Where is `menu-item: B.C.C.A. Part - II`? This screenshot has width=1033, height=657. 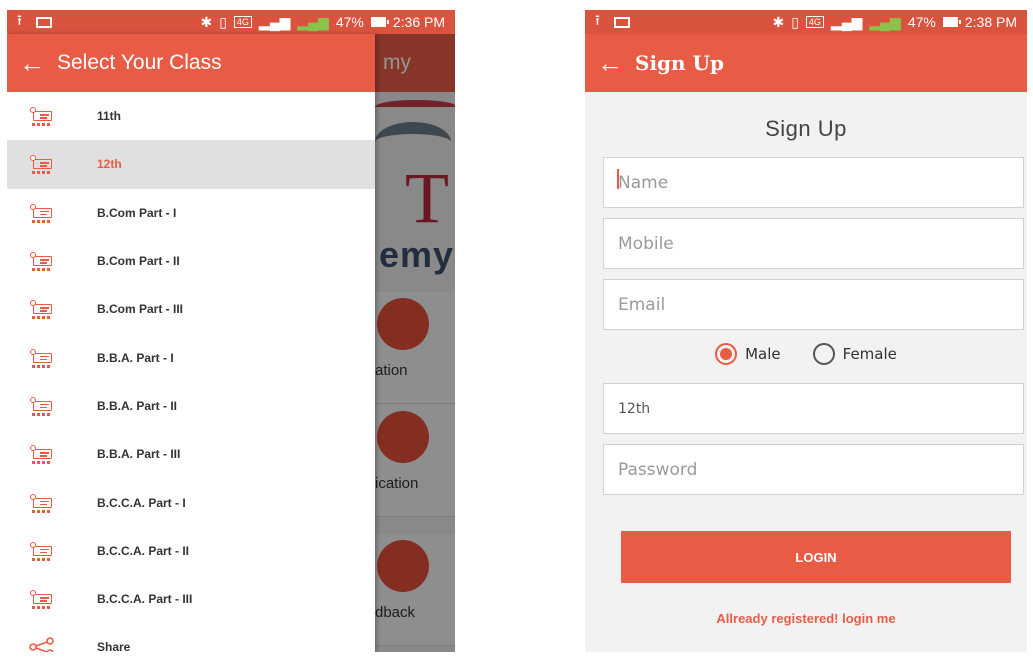
menu-item: B.C.C.A. Part - II is located at coordinates (191, 551).